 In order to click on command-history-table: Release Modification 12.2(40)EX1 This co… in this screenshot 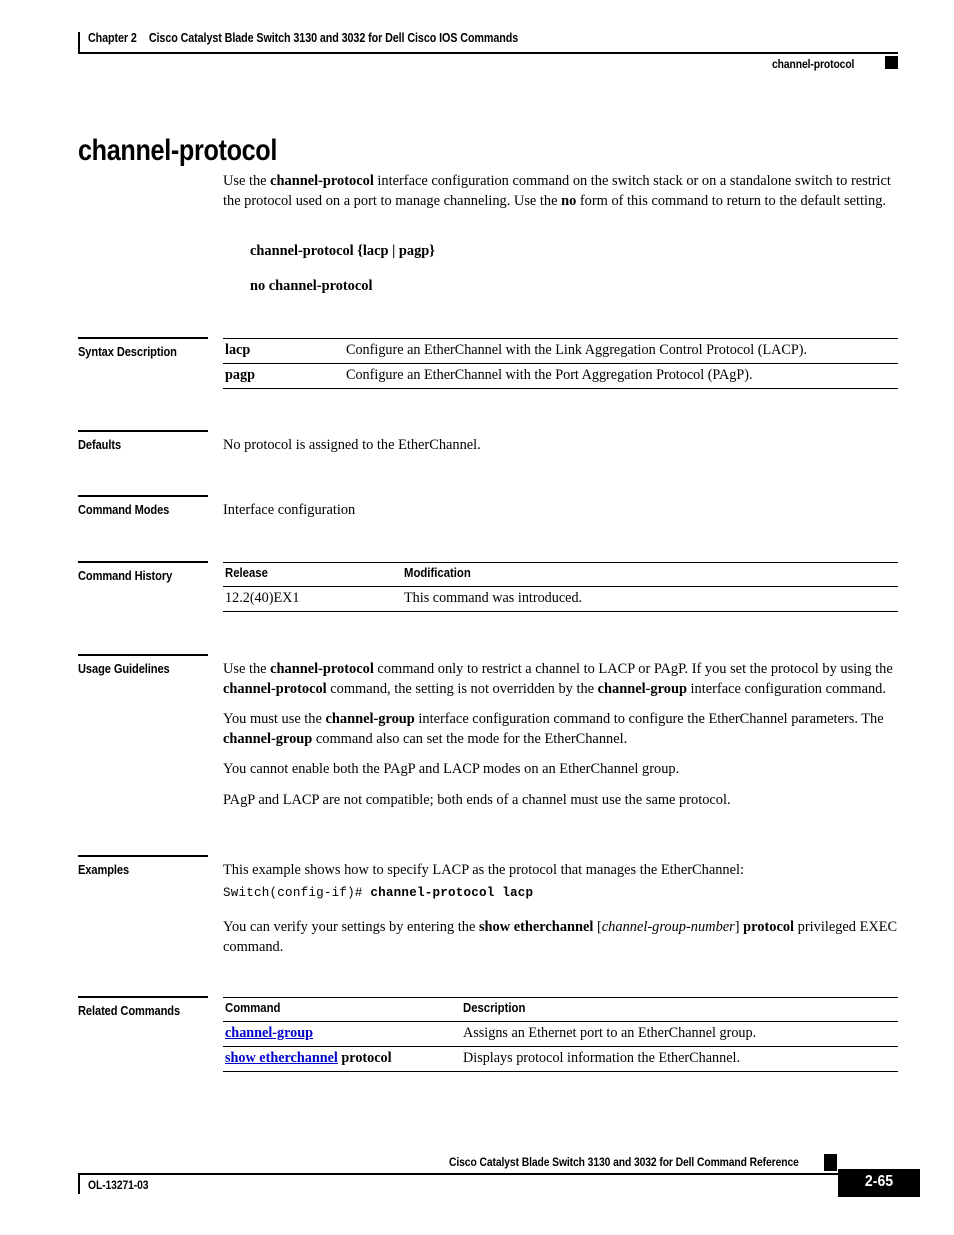, I will do `click(560, 587)`.